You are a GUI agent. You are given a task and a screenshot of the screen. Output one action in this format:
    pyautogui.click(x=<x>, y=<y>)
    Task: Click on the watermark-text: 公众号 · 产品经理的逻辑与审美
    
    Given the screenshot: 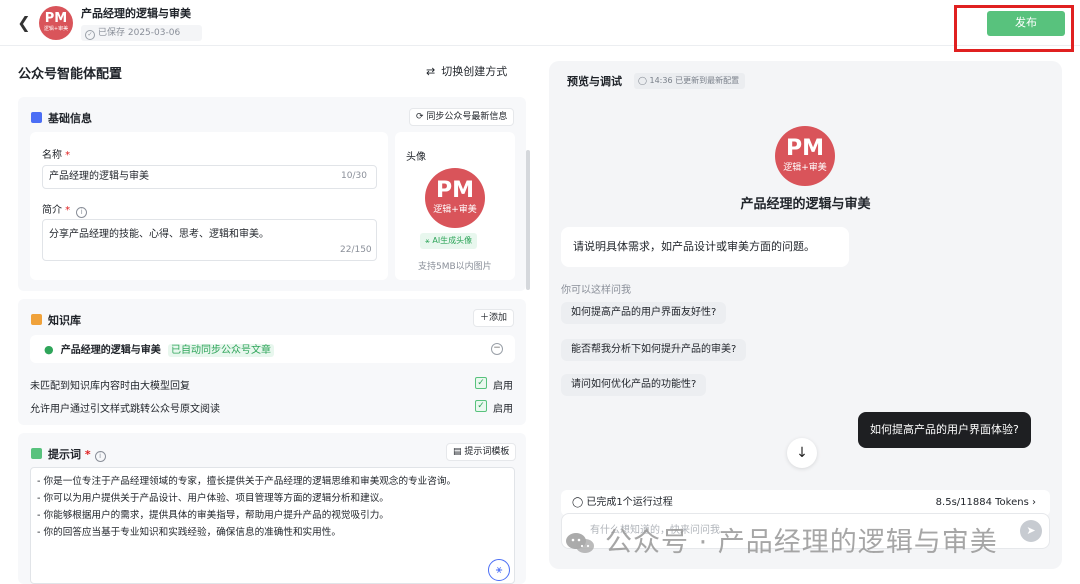 What is the action you would take?
    pyautogui.click(x=801, y=542)
    